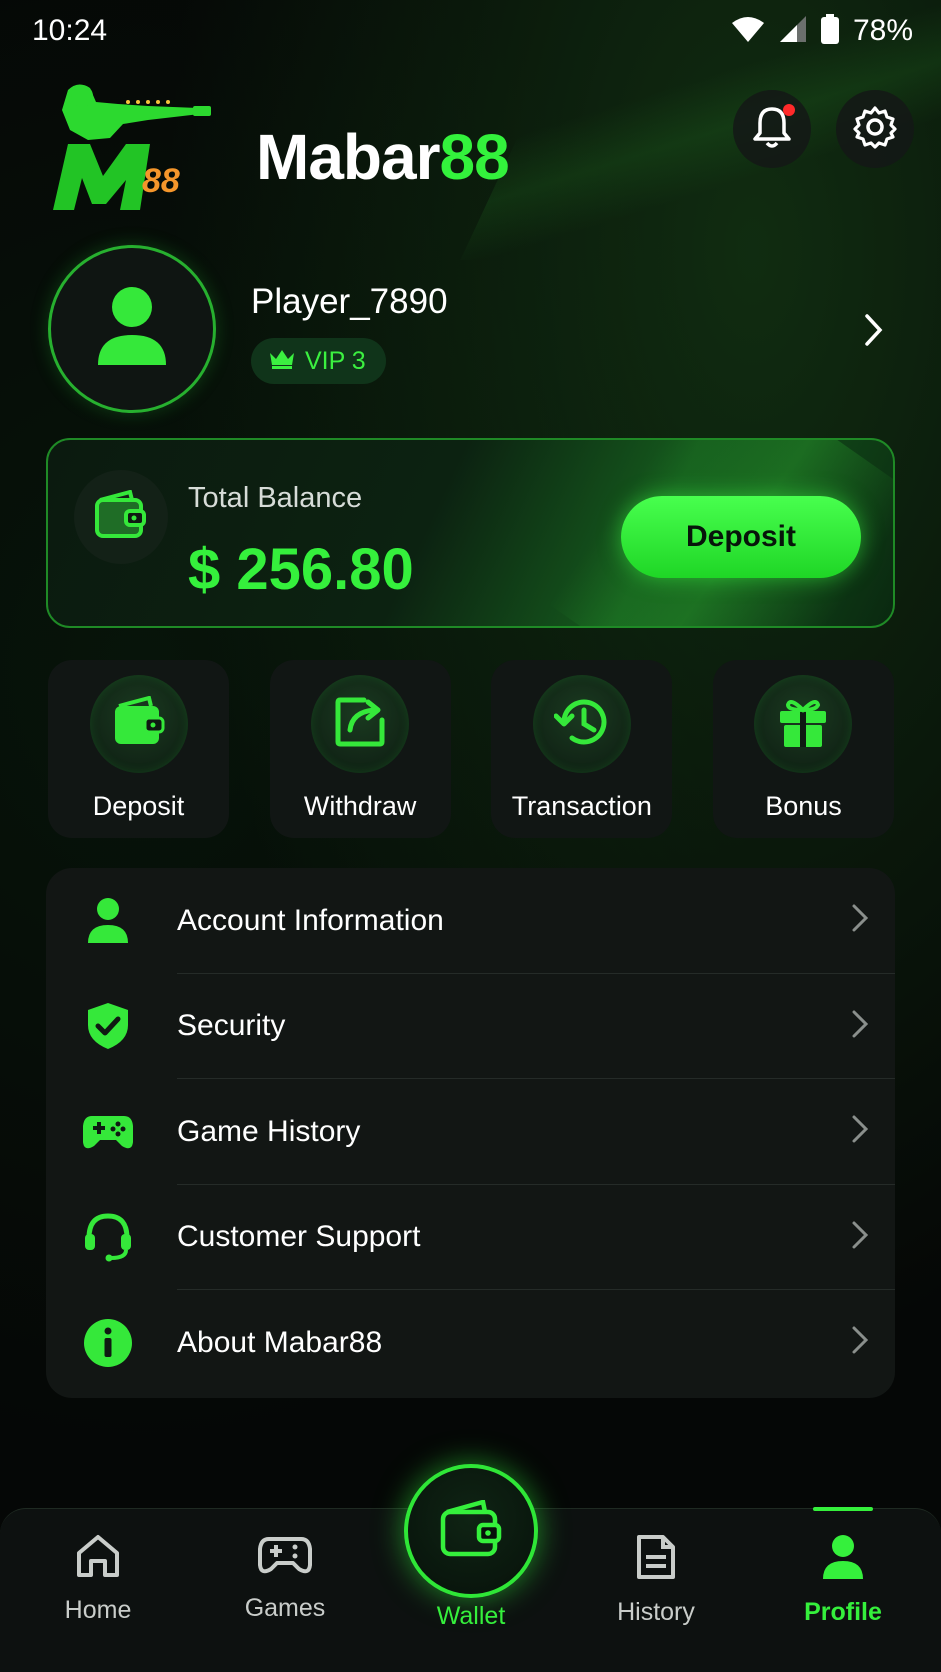 This screenshot has width=941, height=1672. What do you see at coordinates (98, 1610) in the screenshot?
I see `nav-label: Home` at bounding box center [98, 1610].